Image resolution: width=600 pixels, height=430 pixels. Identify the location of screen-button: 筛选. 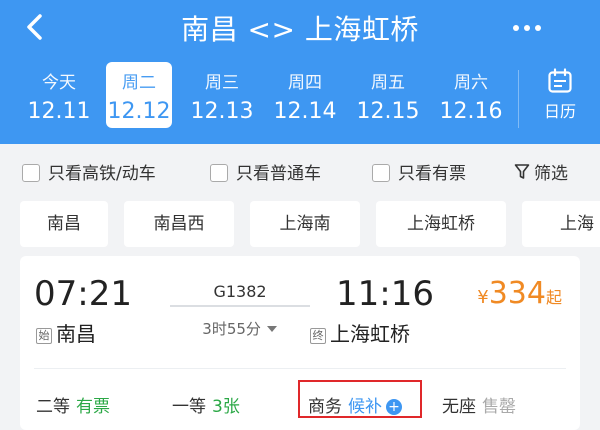
(541, 171).